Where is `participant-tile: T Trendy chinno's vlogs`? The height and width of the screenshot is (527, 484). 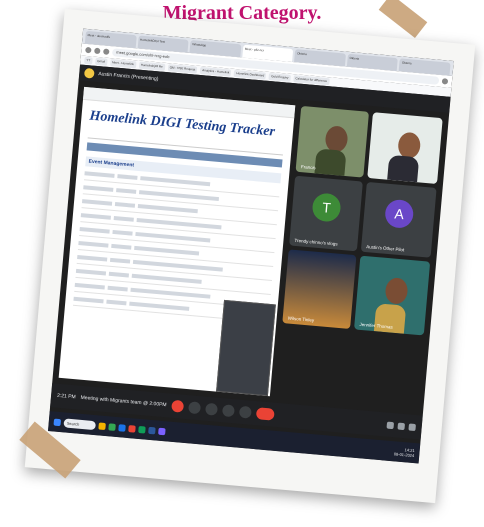 participant-tile: T Trendy chinno's vlogs is located at coordinates (326, 213).